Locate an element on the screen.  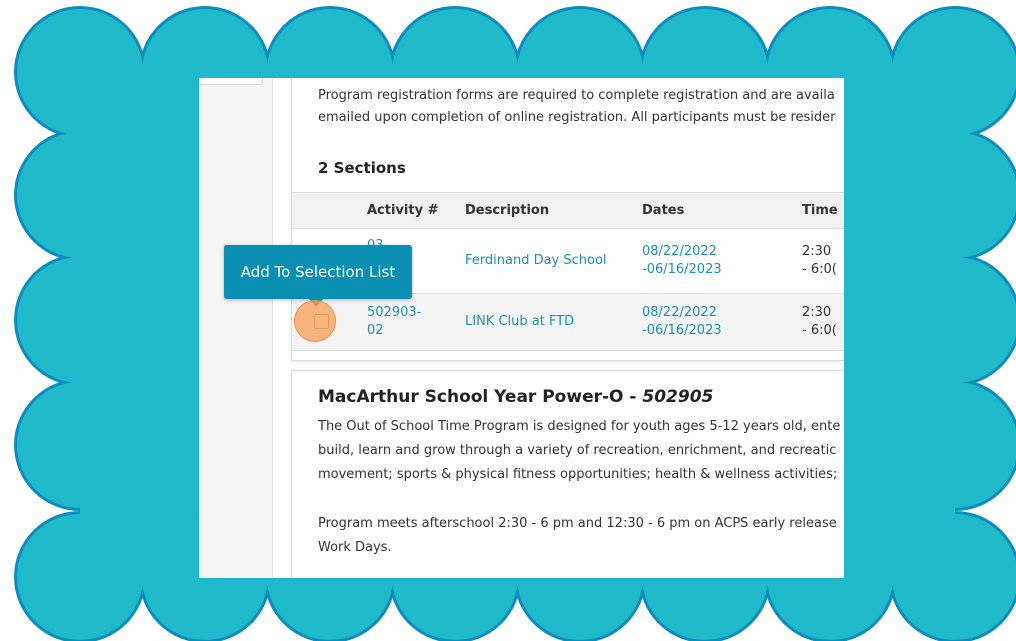
time-header: Time is located at coordinates (823, 210).